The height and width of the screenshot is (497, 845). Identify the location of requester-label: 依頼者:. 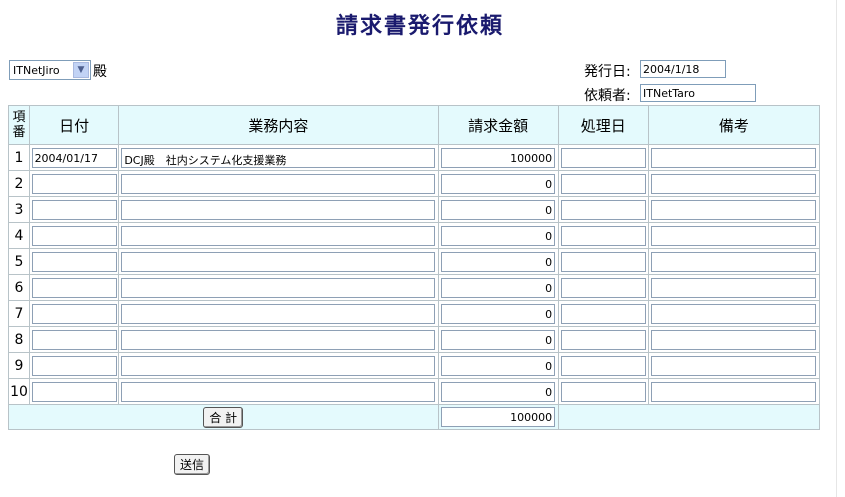
(607, 96).